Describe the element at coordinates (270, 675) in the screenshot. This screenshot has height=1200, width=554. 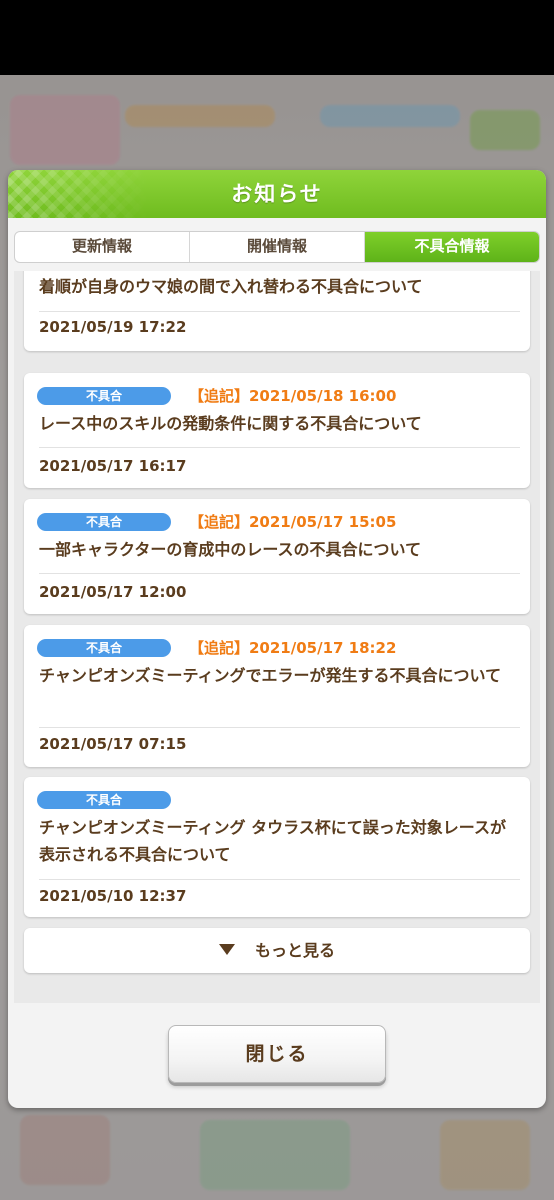
I see `notice-title: チャンピオンズミーティングでエラーが発生する不具合について` at that location.